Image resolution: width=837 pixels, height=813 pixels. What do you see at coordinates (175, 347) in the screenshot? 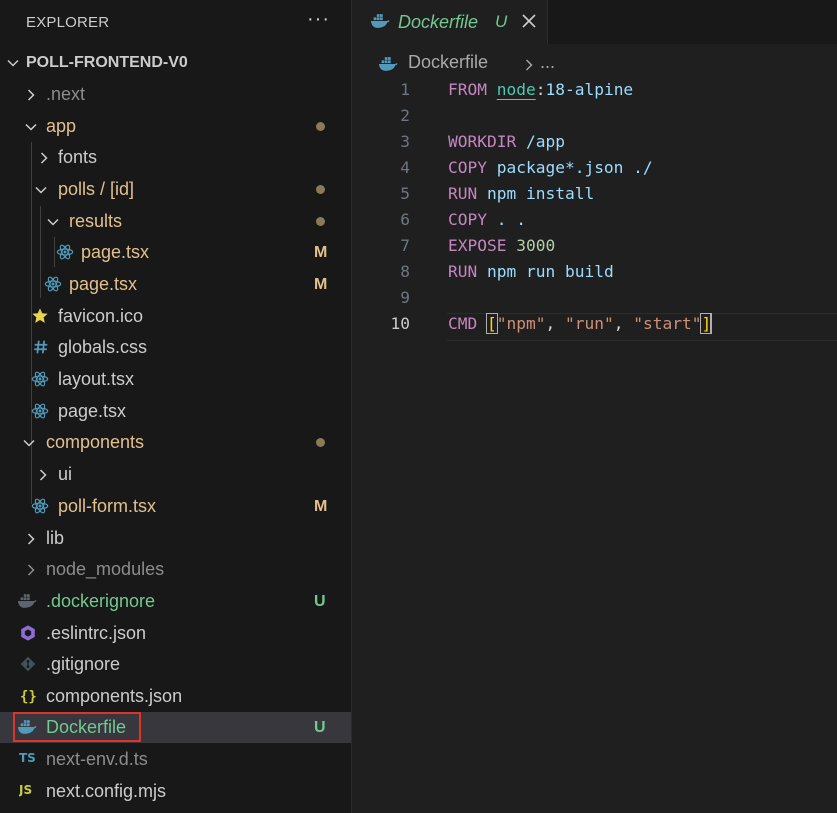
I see `tree-item-globals-css: globals.css` at bounding box center [175, 347].